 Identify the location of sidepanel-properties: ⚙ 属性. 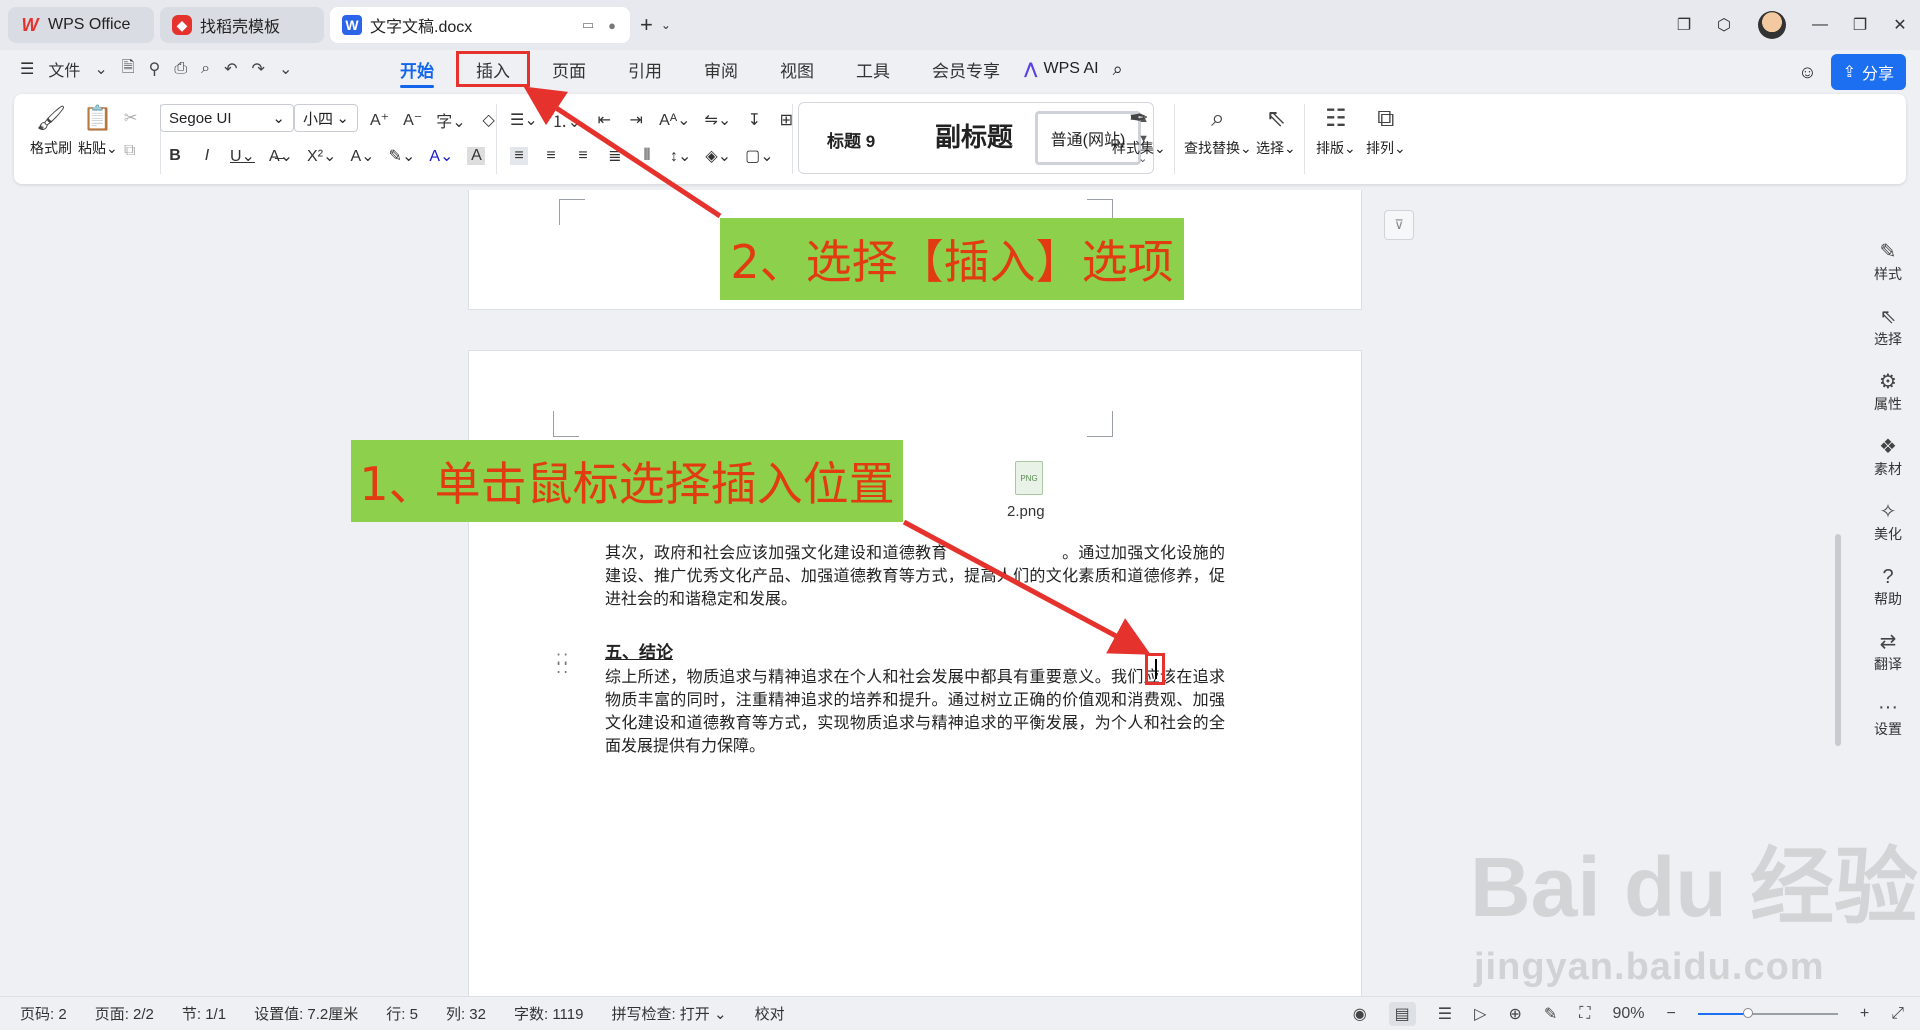
(1888, 392).